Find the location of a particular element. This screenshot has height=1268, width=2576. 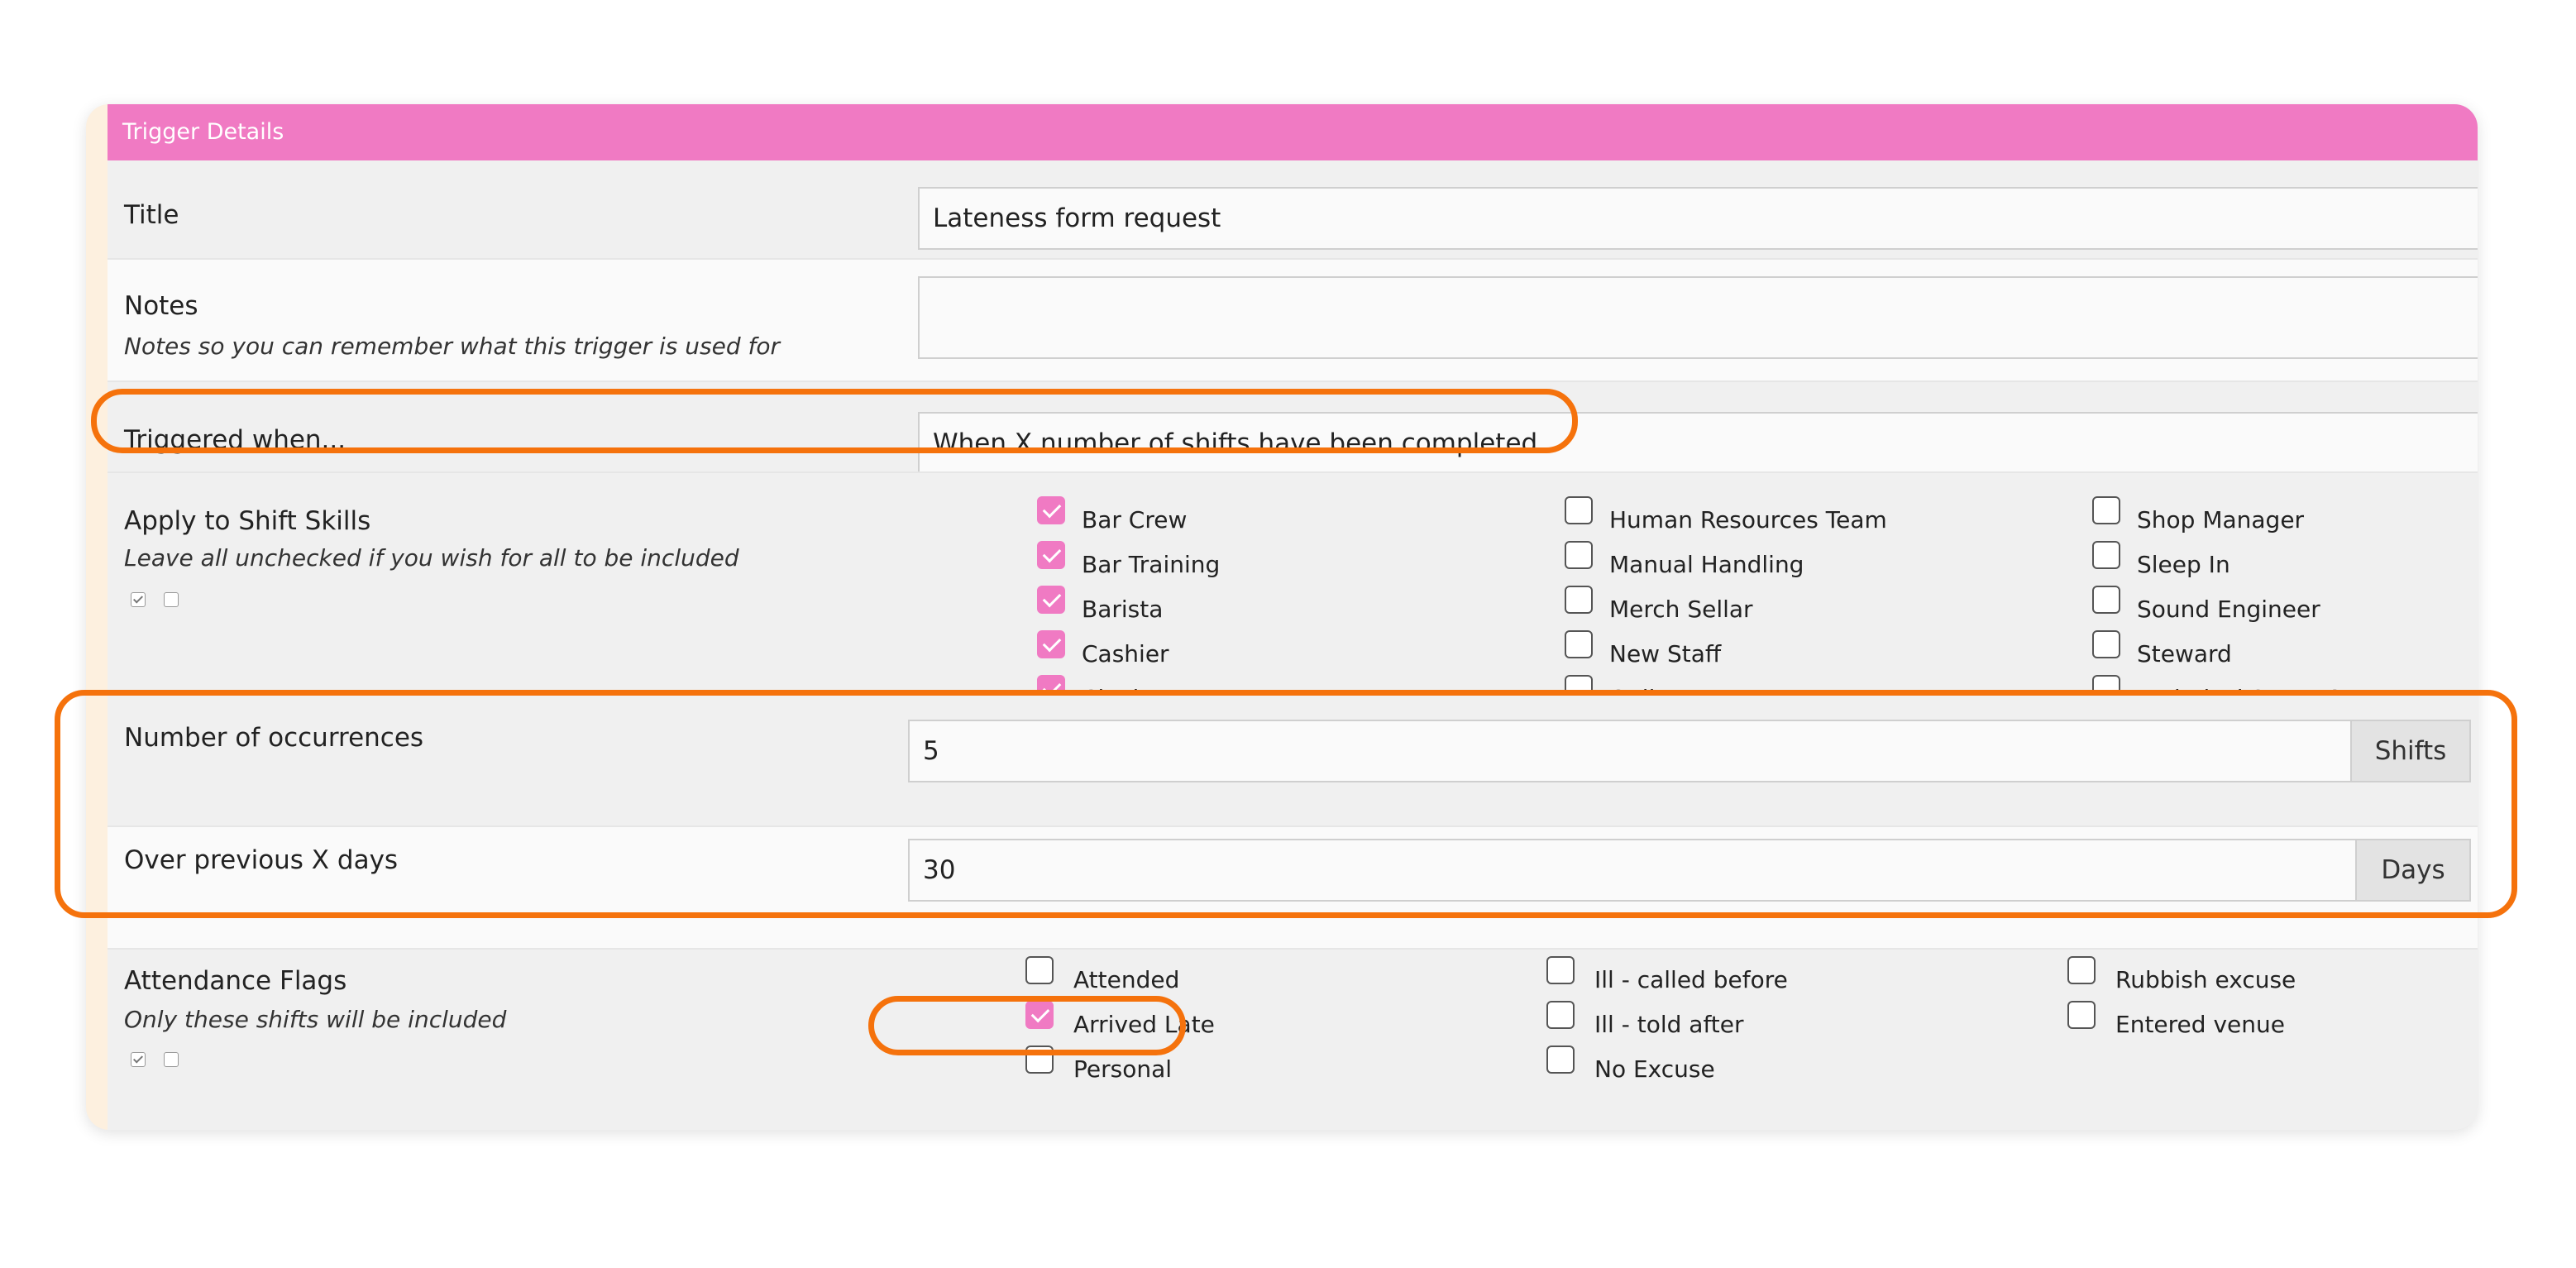

shift-skills-label: Apply to Shift Skills is located at coordinates (248, 521).